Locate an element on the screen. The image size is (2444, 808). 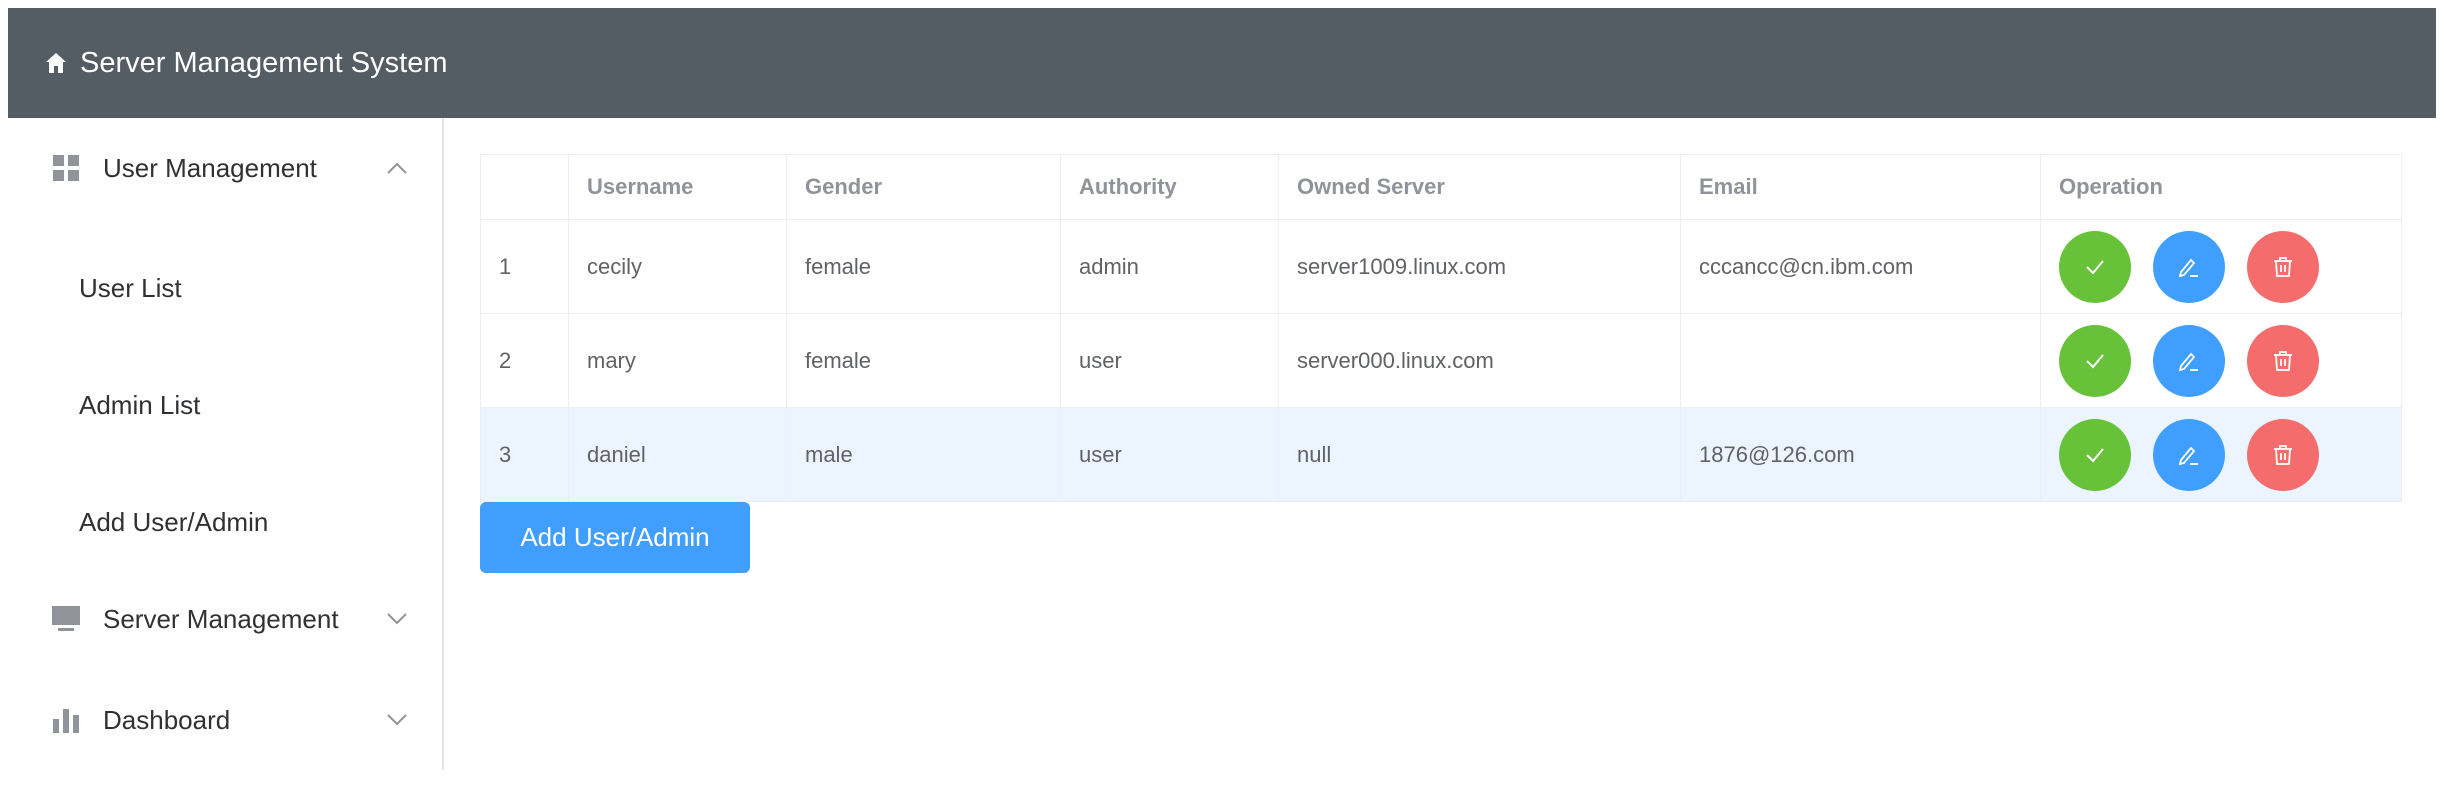
monitor-icon is located at coordinates (66, 619).